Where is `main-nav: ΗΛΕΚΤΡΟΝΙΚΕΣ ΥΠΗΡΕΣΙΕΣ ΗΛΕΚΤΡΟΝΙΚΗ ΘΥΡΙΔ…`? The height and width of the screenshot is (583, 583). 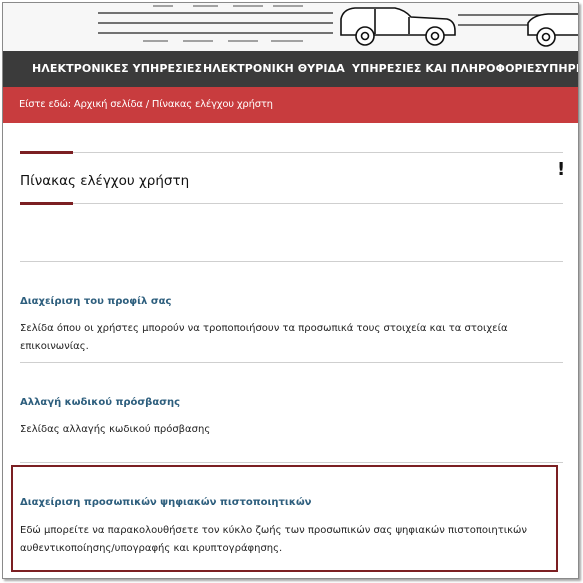
main-nav: ΗΛΕΚΤΡΟΝΙΚΕΣ ΥΠΗΡΕΣΙΕΣ ΗΛΕΚΤΡΟΝΙΚΗ ΘΥΡΙΔ… is located at coordinates (290, 69).